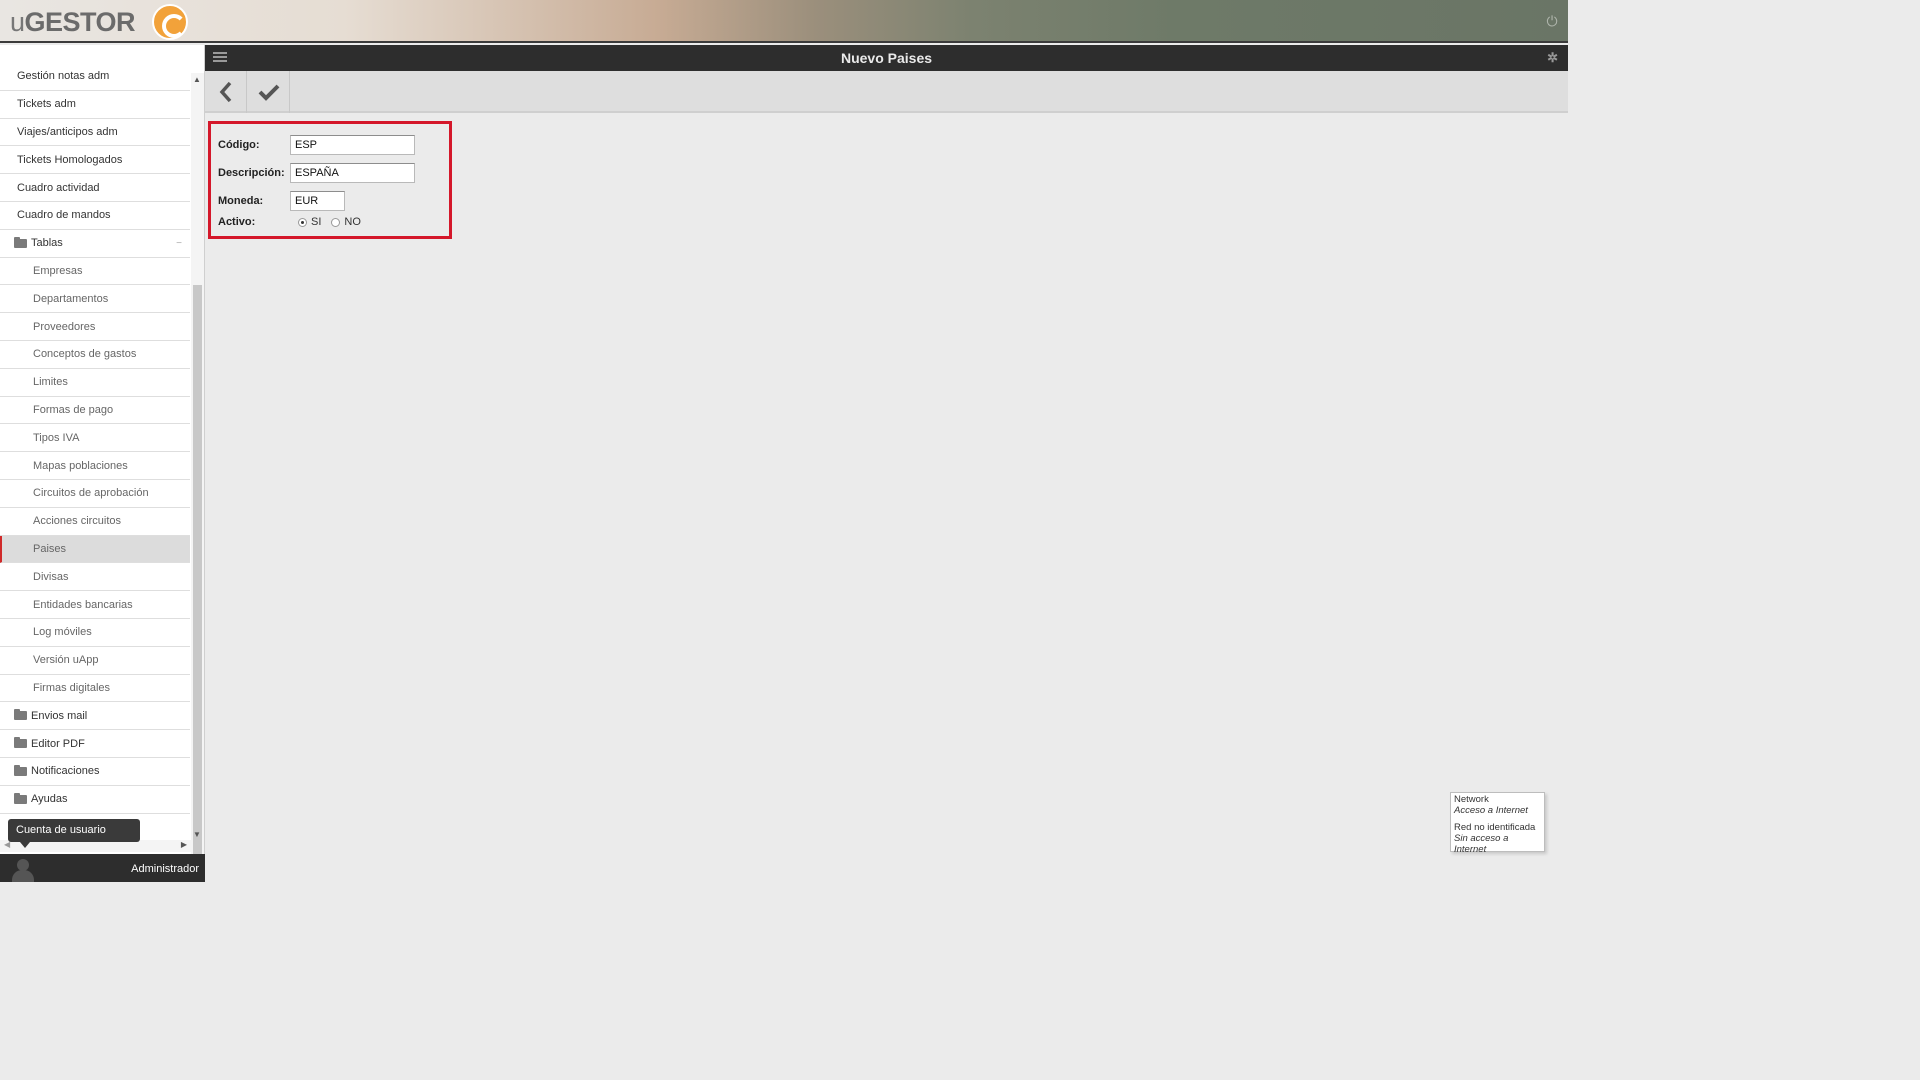 The image size is (1920, 1080). What do you see at coordinates (17, 21) in the screenshot?
I see `logo-prefix: u` at bounding box center [17, 21].